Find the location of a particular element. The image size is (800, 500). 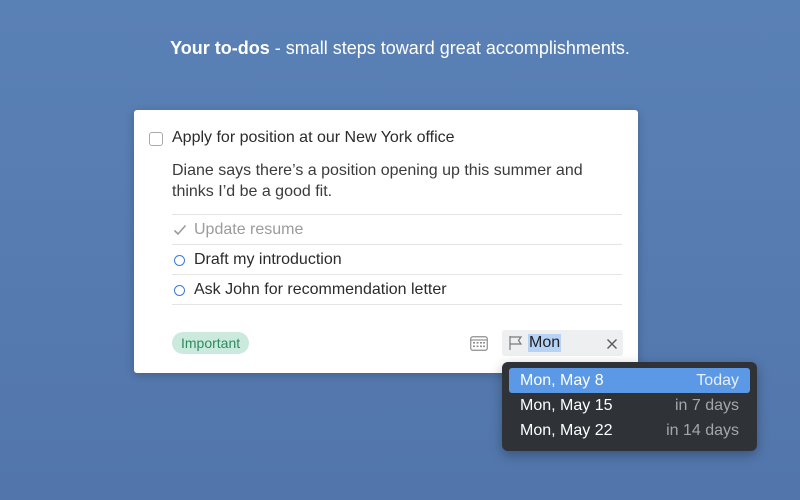

date-suggestion-item: Mon, May 22 in 14 days is located at coordinates (629, 430).